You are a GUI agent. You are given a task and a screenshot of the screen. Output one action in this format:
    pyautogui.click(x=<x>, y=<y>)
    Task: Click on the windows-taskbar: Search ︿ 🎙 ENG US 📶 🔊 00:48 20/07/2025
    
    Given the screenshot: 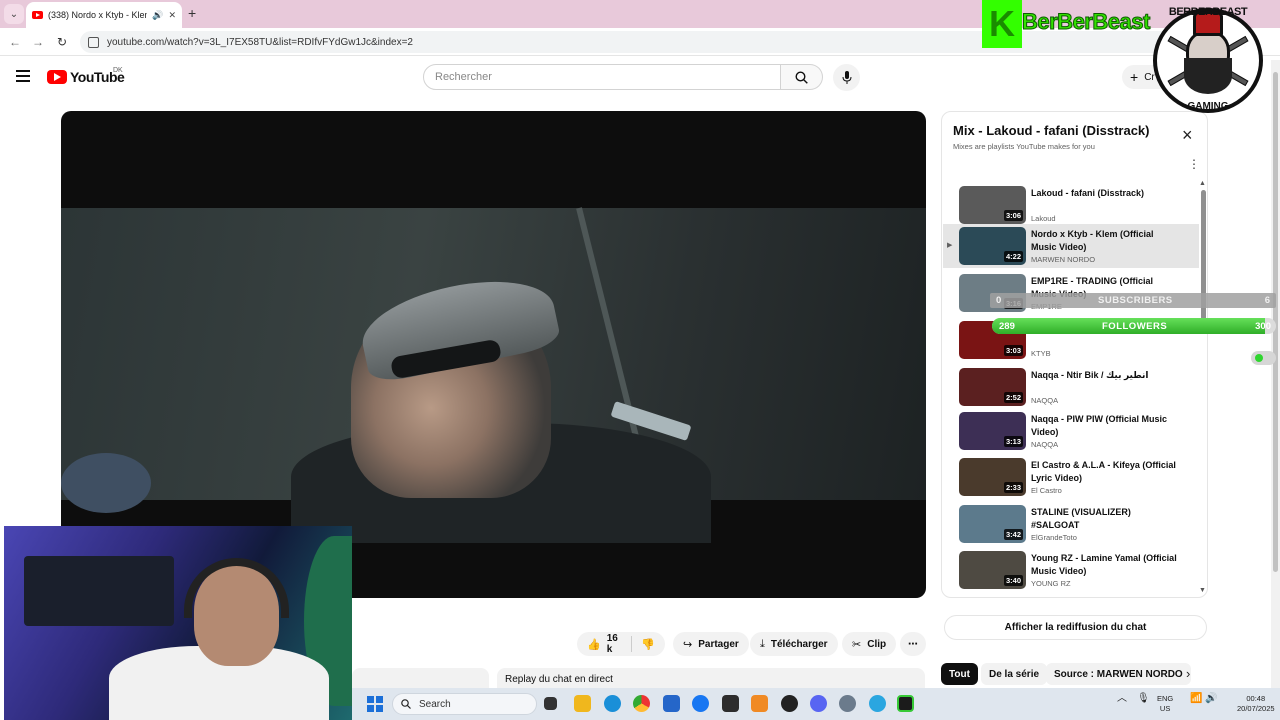 What is the action you would take?
    pyautogui.click(x=816, y=704)
    